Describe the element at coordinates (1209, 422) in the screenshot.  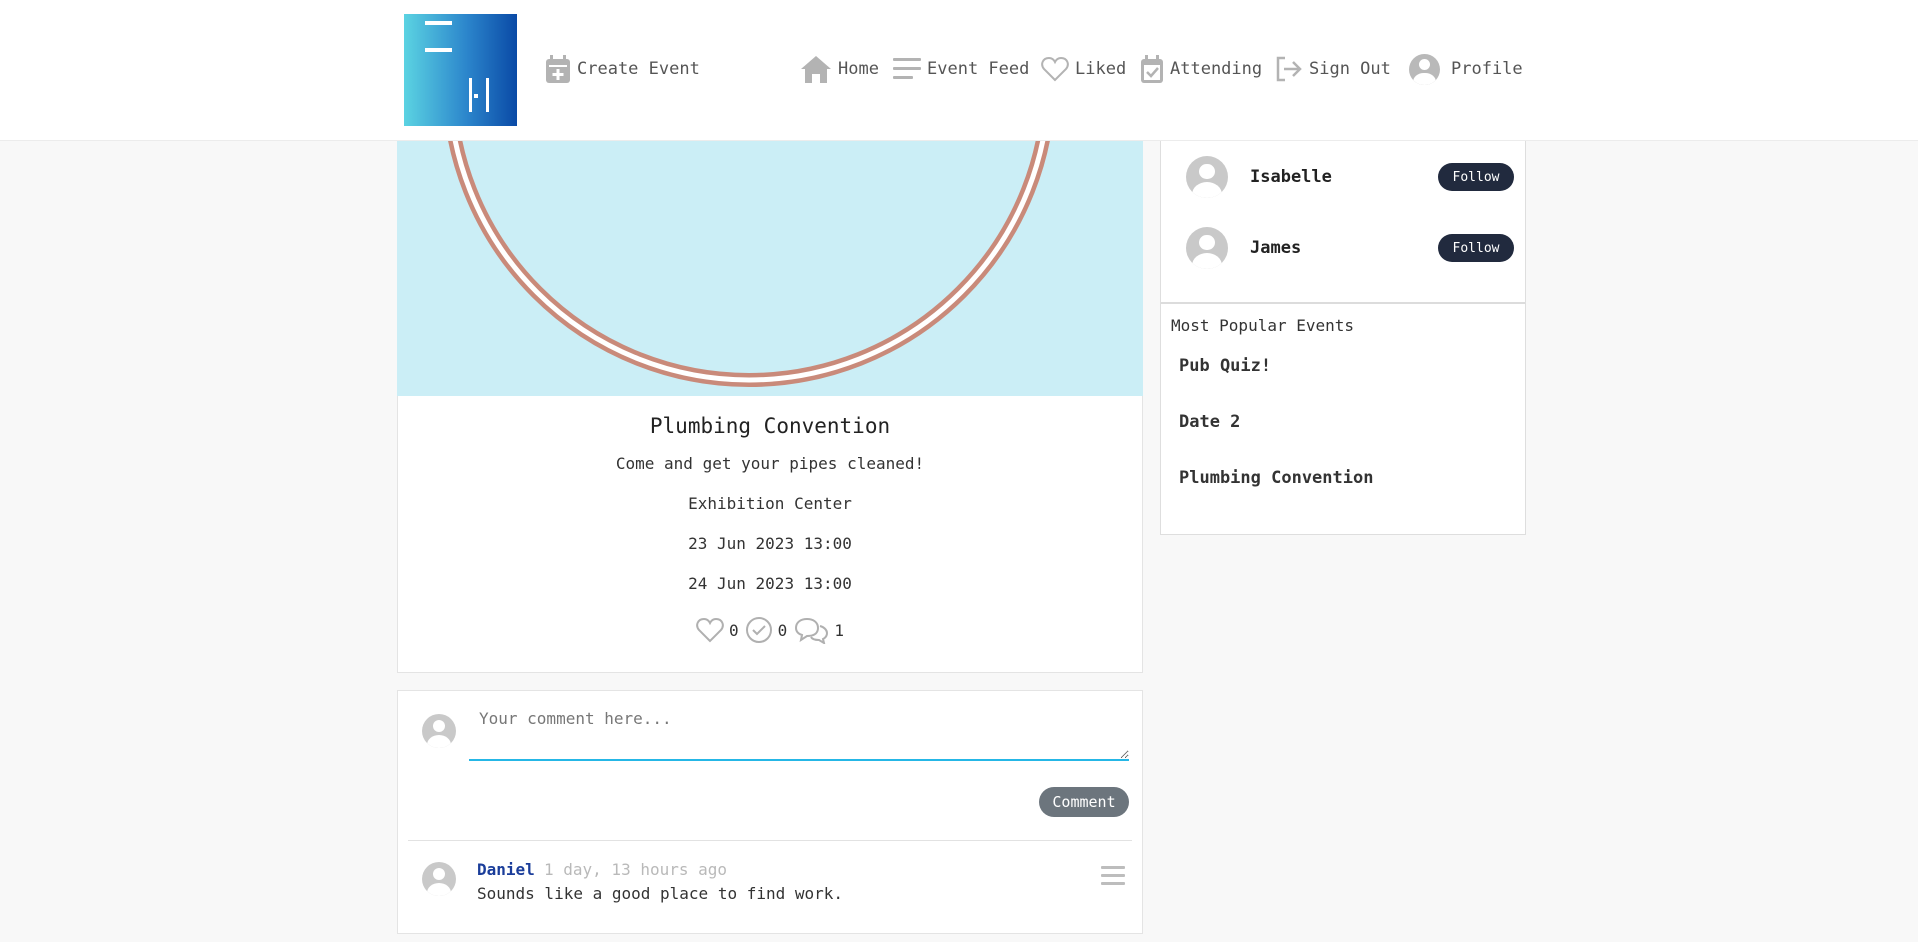
I see `popular-event-item: Date 2` at that location.